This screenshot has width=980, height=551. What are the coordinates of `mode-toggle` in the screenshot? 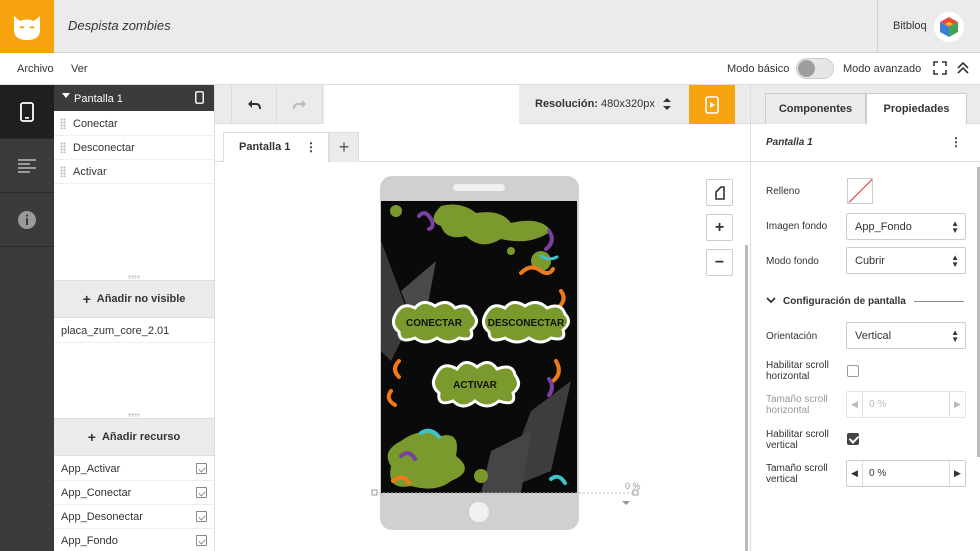 It's located at (815, 68).